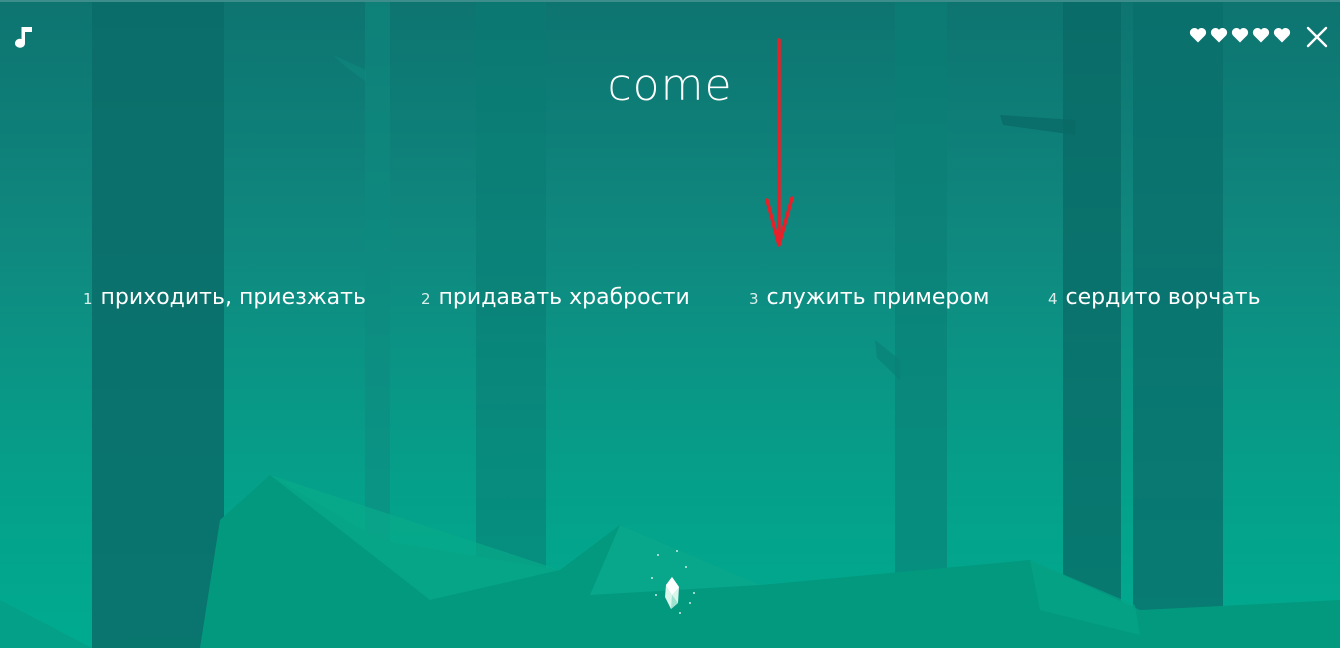 This screenshot has height=648, width=1340. I want to click on answer-option-4: 4 сердито ворчать, so click(1154, 302).